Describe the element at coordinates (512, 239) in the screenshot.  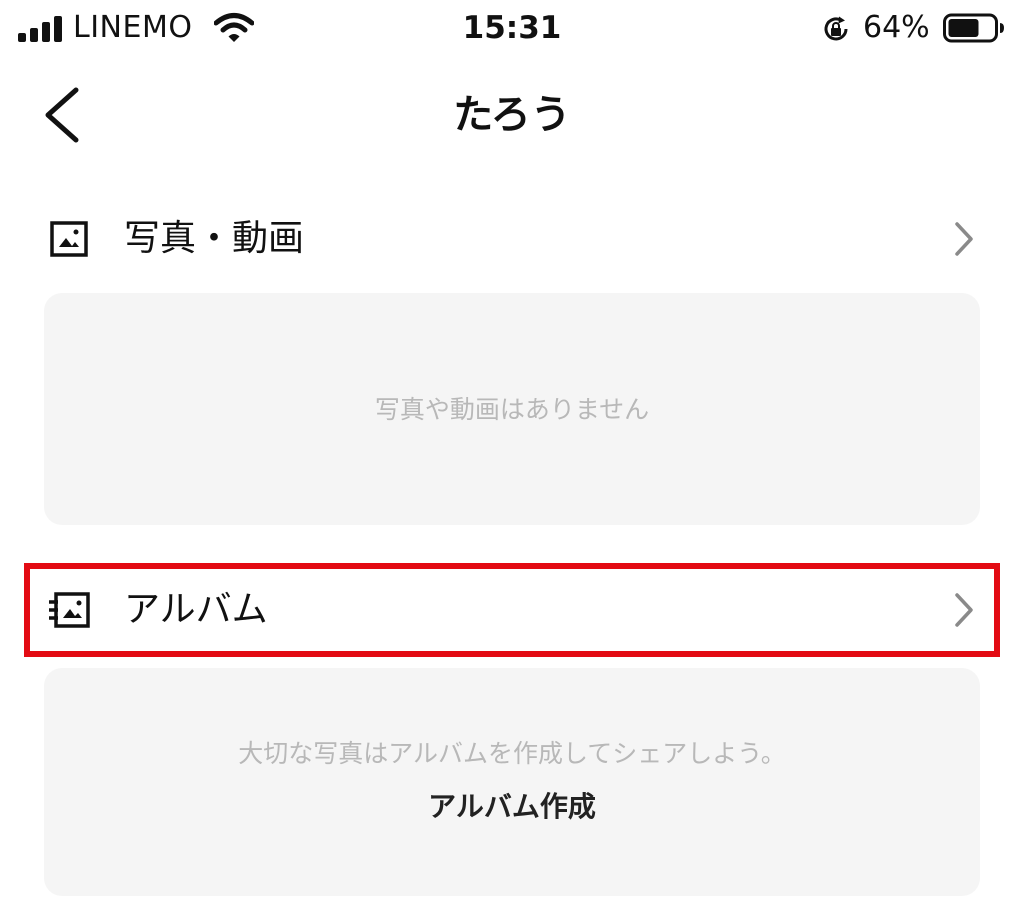
I see `photos-videos-row: 写真・動画` at that location.